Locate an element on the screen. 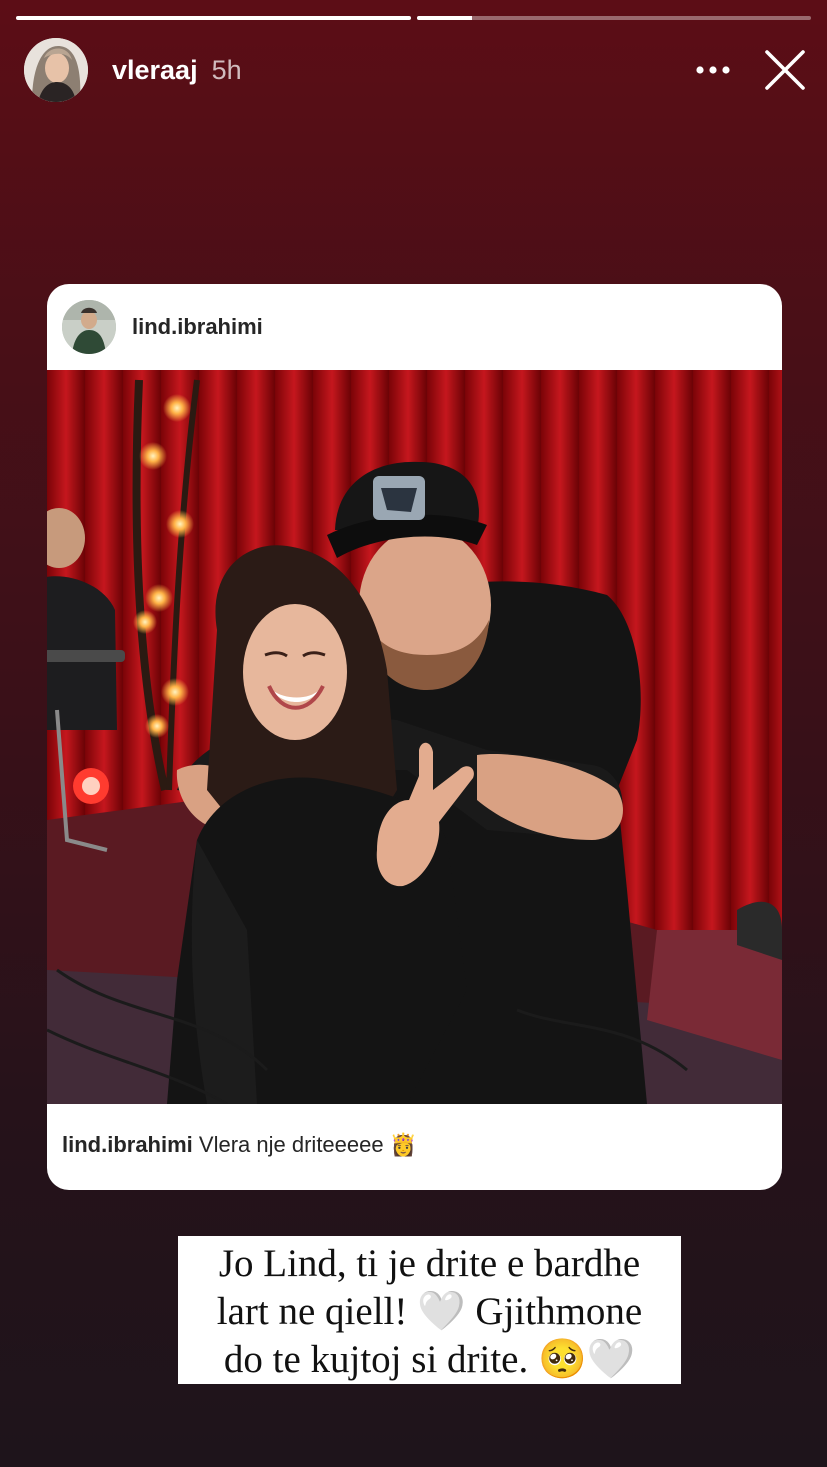 The height and width of the screenshot is (1467, 827). profile-photo is located at coordinates (56, 70).